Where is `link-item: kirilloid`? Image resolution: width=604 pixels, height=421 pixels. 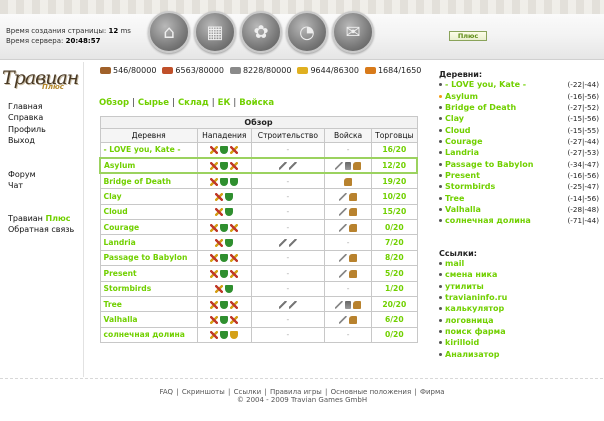
link-item: kirilloid is located at coordinates (514, 342).